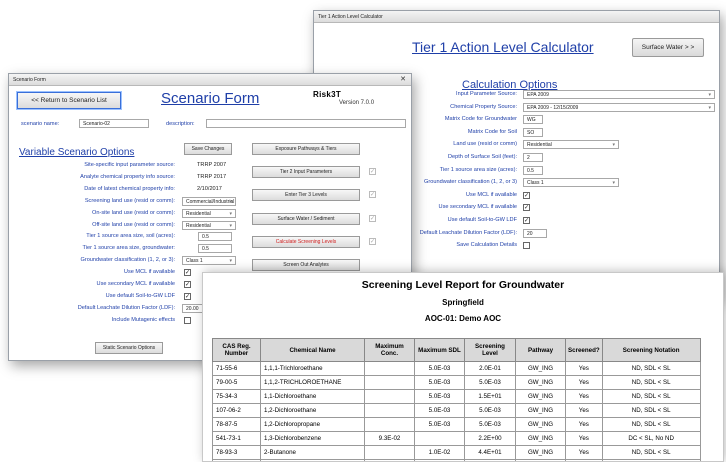  Describe the element at coordinates (208, 149) in the screenshot. I see `save-changes-button: Save Changes` at that location.